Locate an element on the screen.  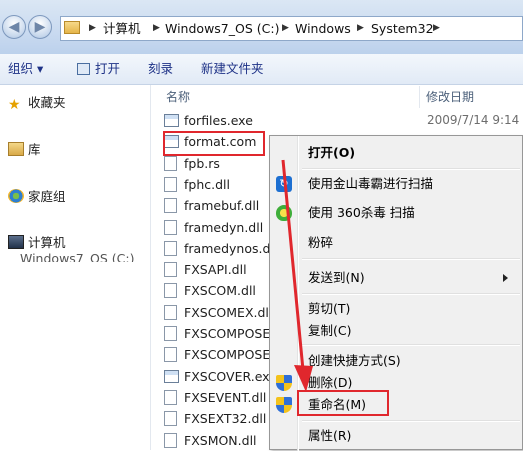
arrow-head-icon is located at coordinates (303, 378).